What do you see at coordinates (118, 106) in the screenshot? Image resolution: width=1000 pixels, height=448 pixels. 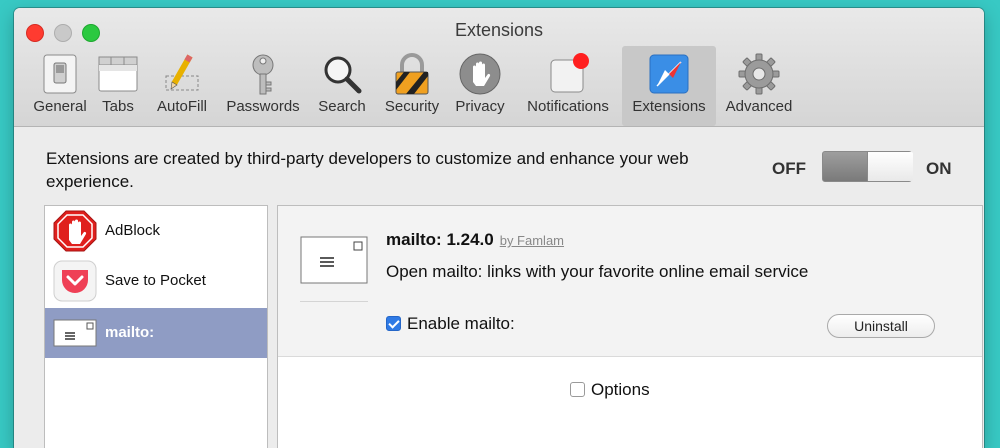 I see `tab-tabs-label: Tabs` at bounding box center [118, 106].